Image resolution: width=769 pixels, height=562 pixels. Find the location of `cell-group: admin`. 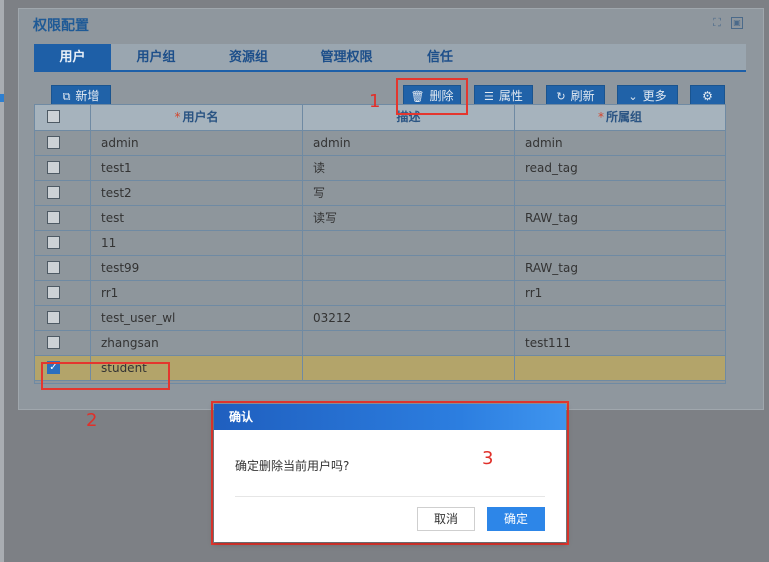

cell-group: admin is located at coordinates (544, 143).